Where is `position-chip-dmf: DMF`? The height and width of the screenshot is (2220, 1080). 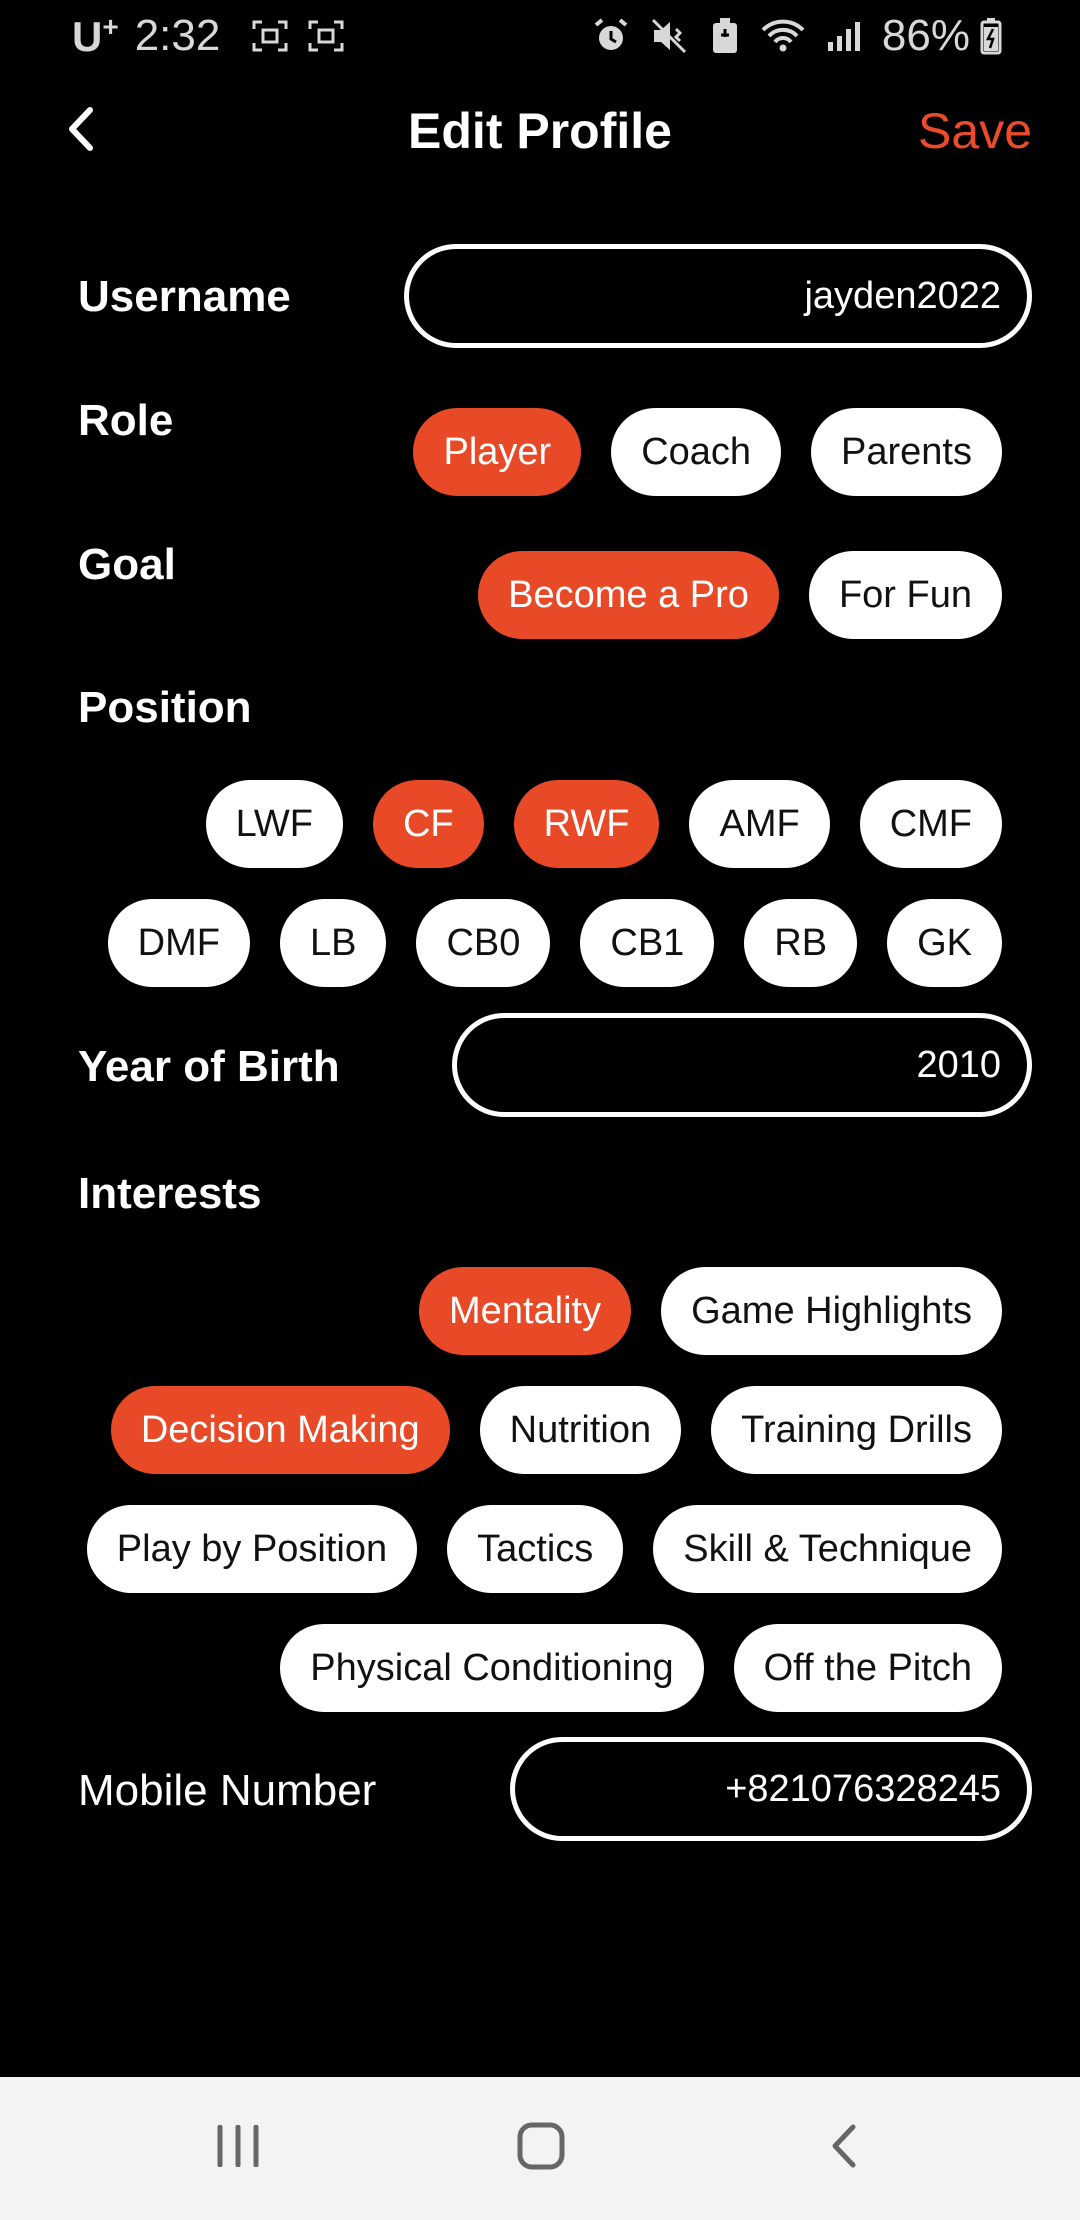
position-chip-dmf: DMF is located at coordinates (178, 943).